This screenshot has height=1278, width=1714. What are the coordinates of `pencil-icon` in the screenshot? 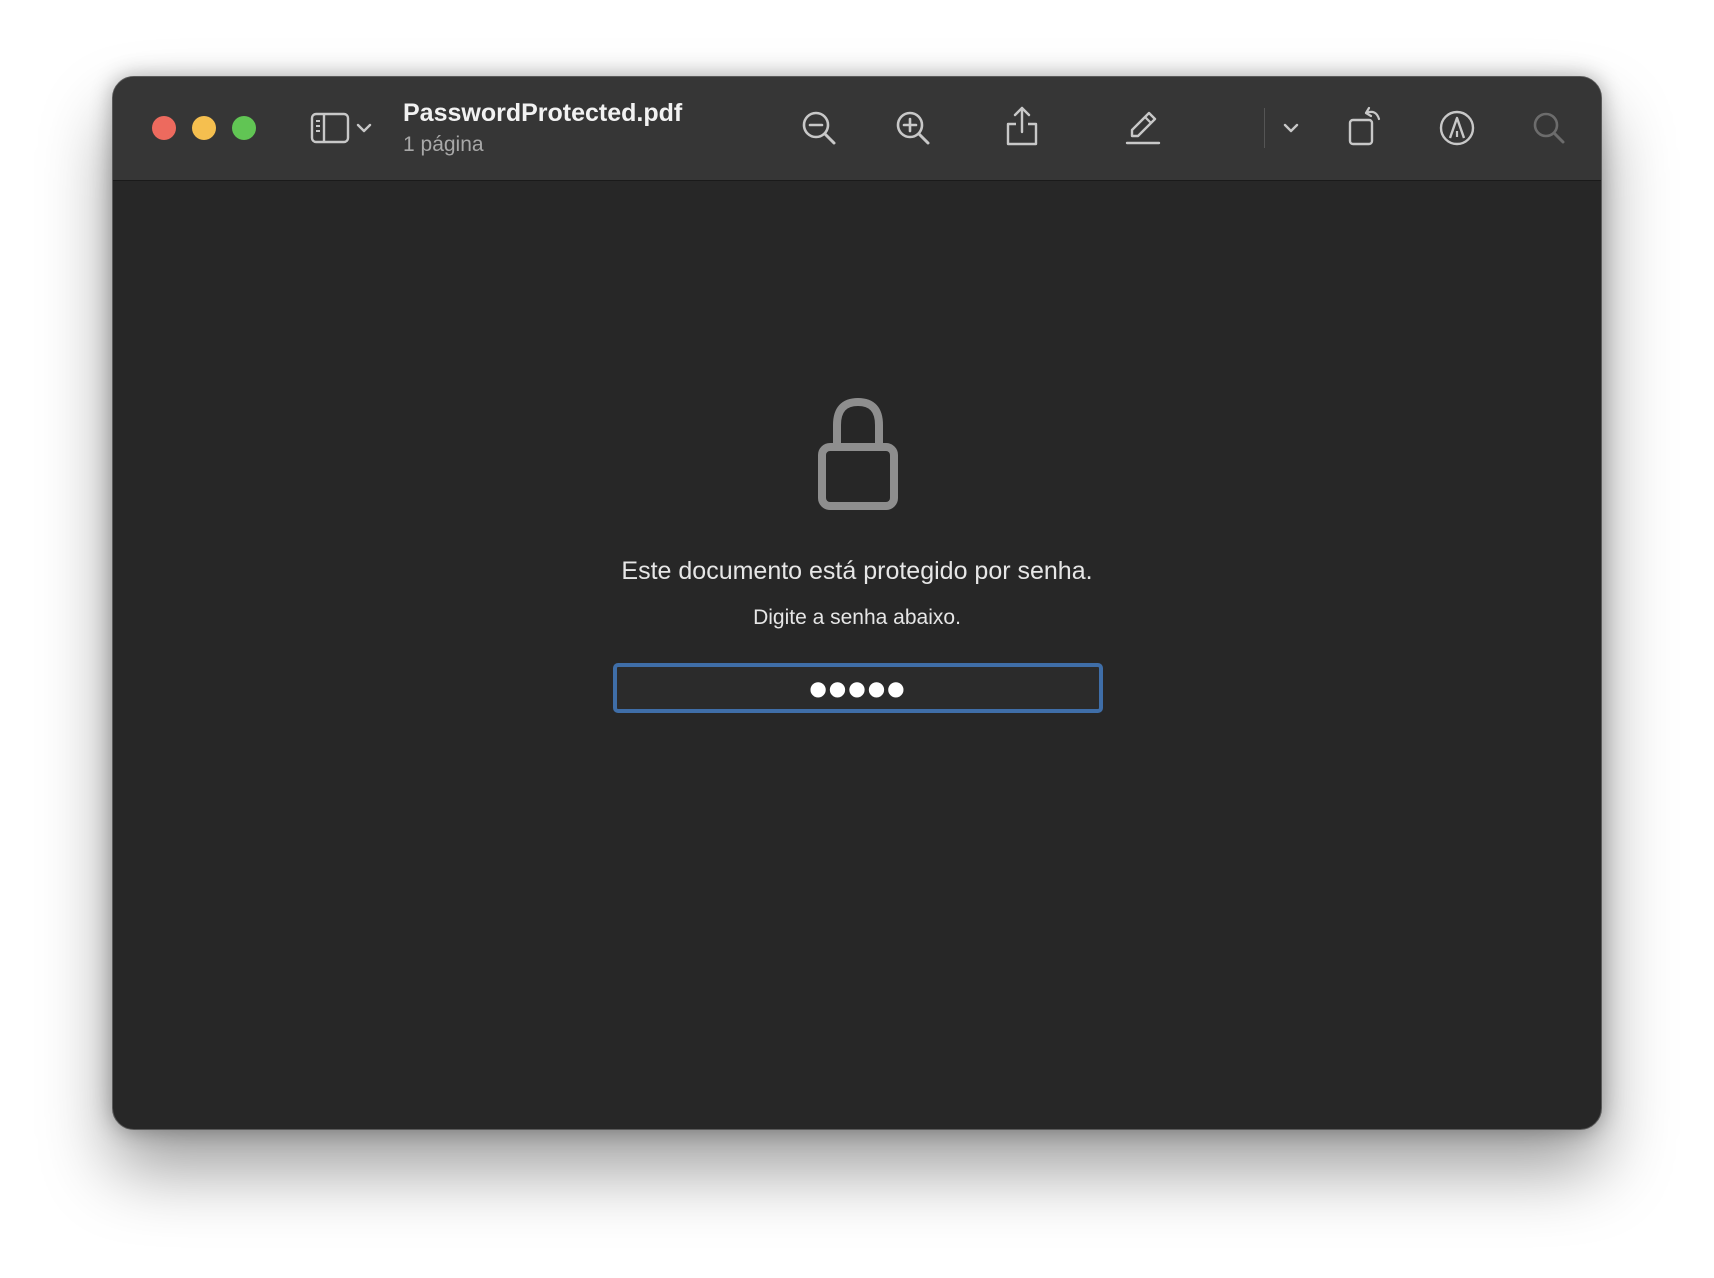 It's located at (1143, 128).